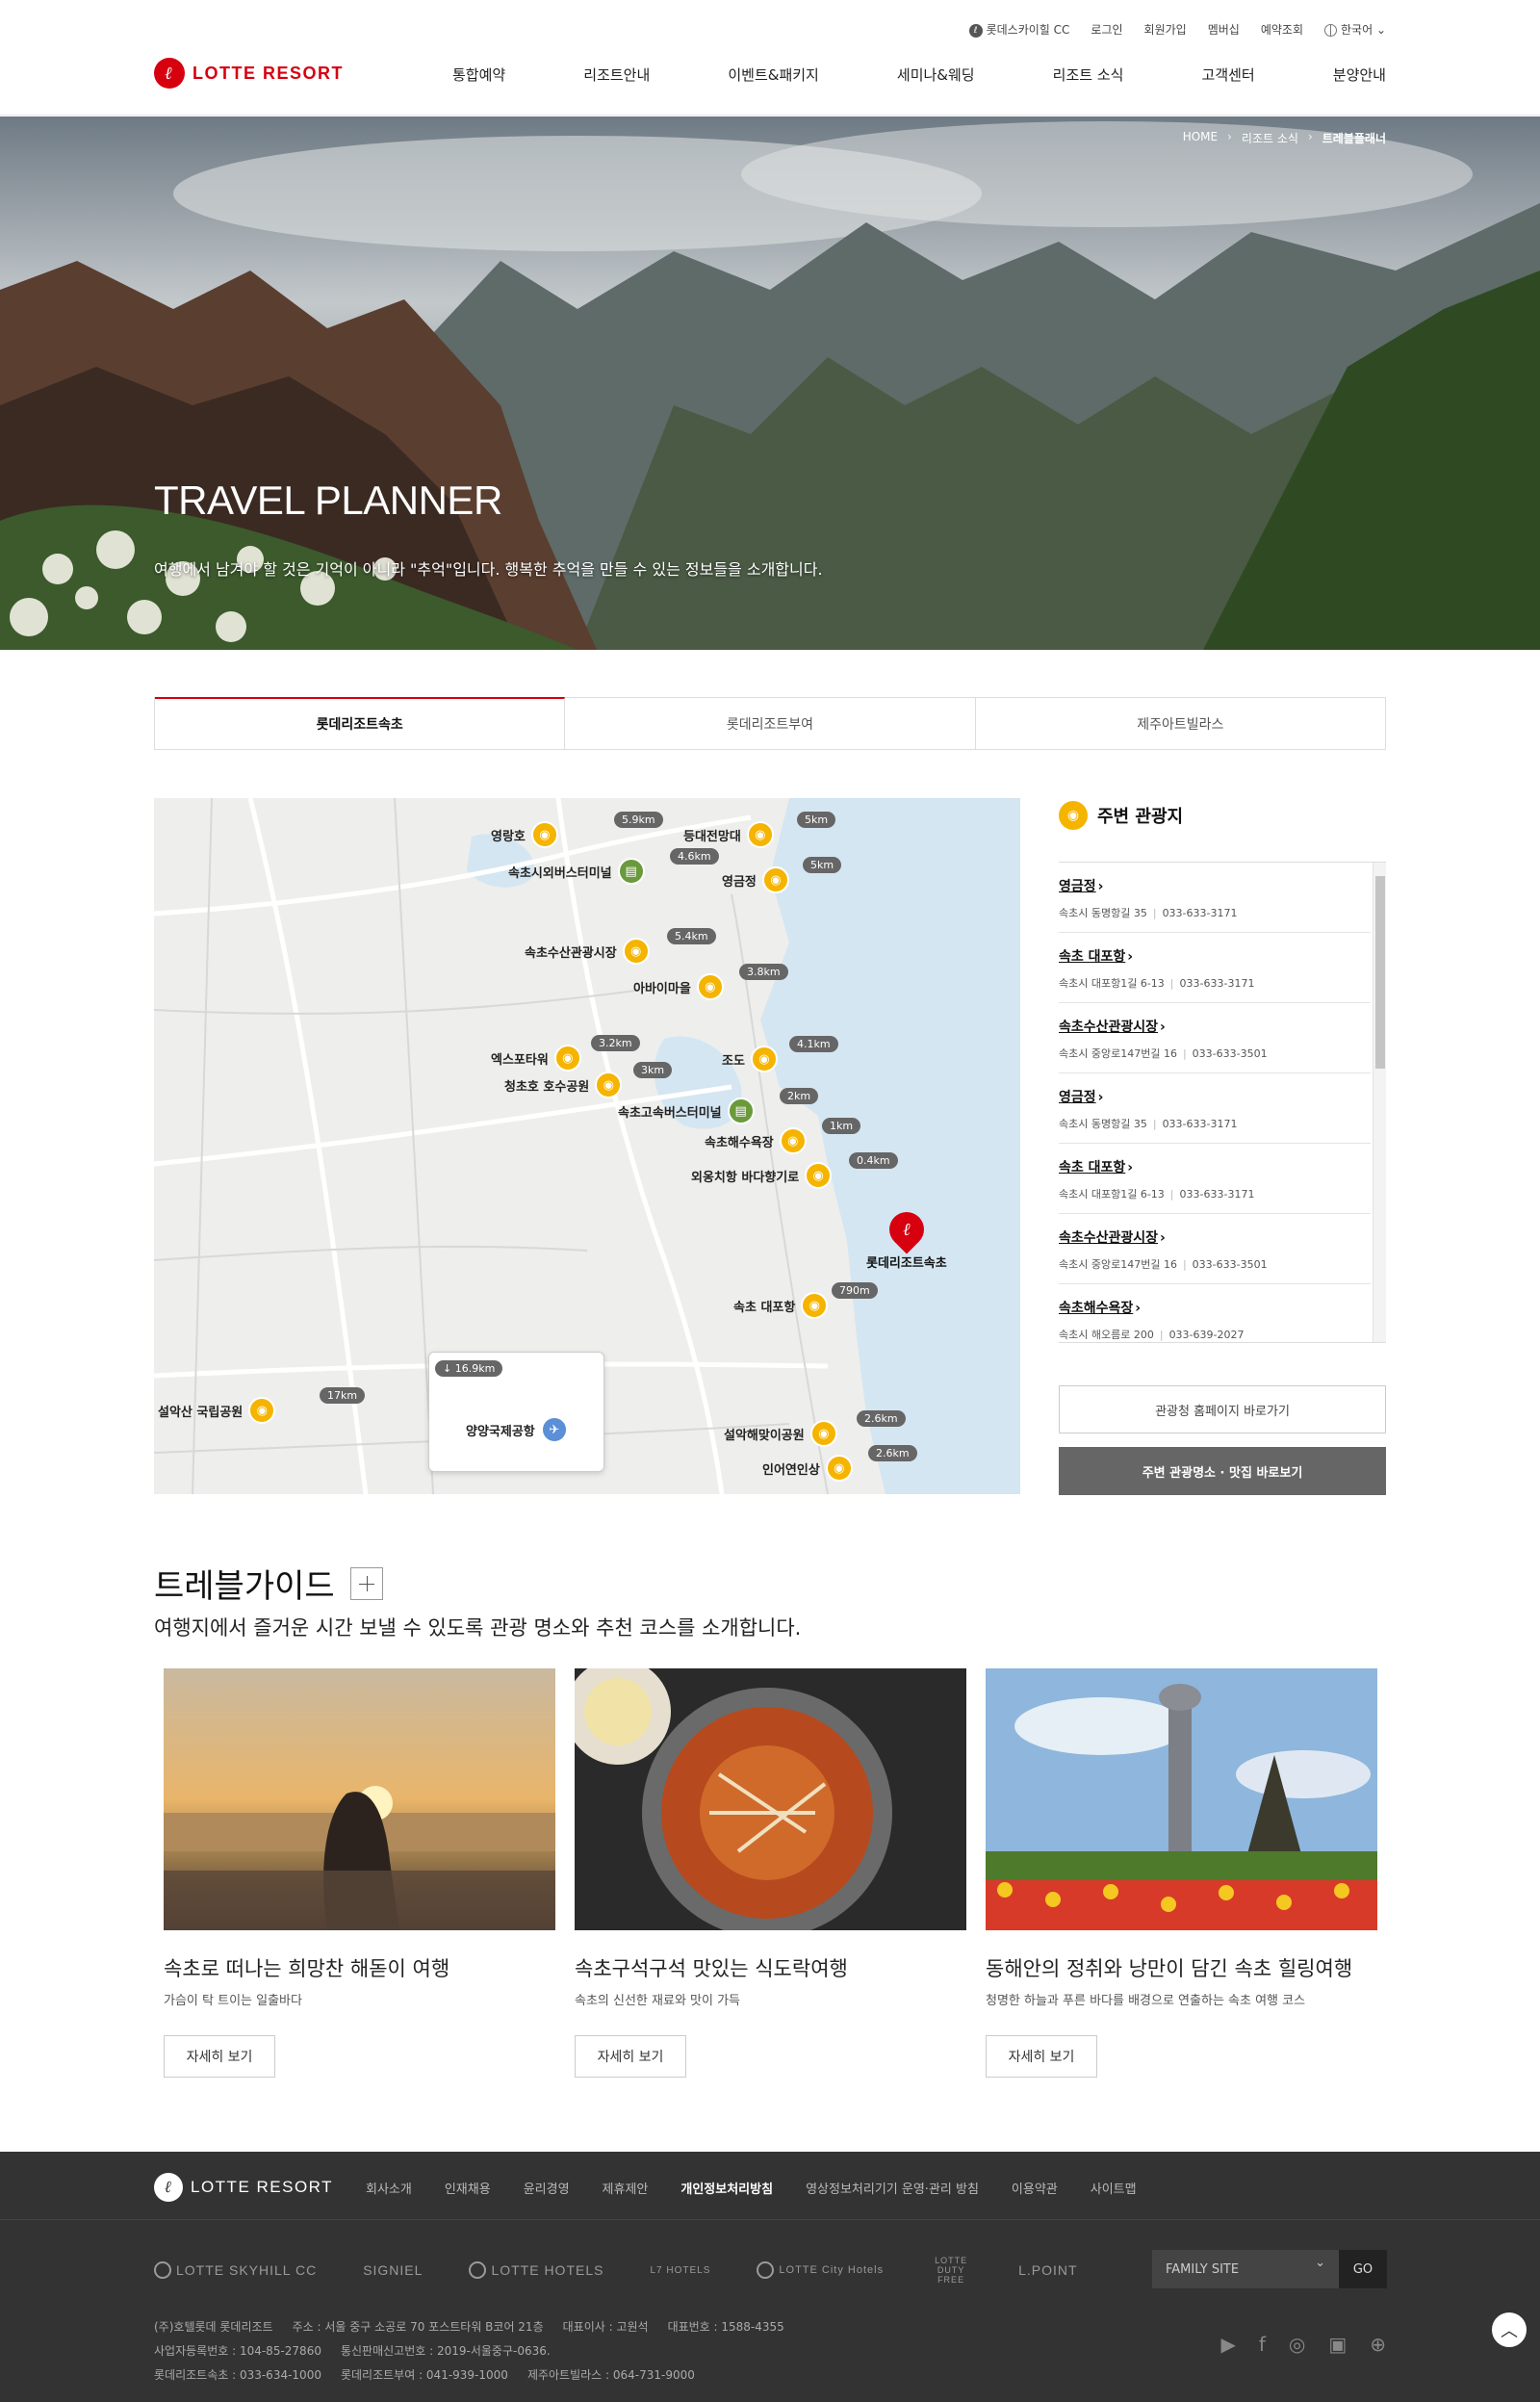  I want to click on poi-mermaid-statue: 인어연인상 ◉ 2.6km, so click(839, 1463).